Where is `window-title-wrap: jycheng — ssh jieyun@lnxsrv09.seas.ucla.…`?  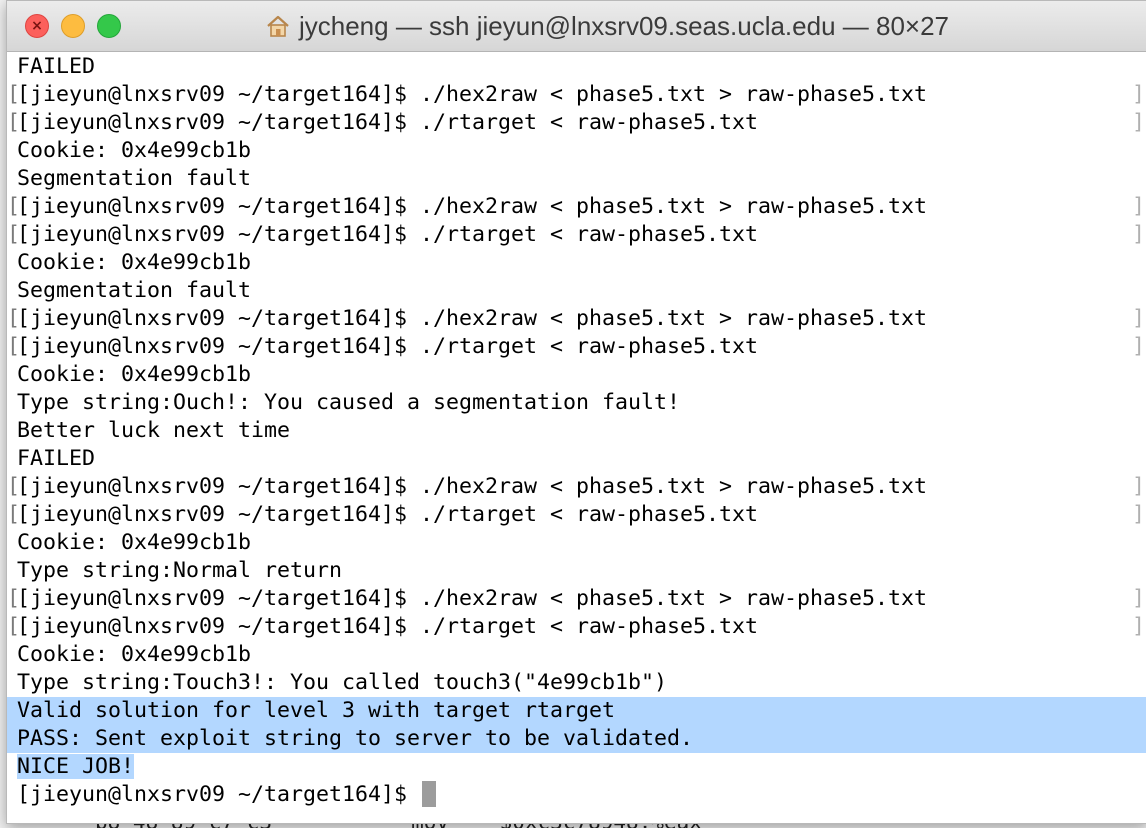
window-title-wrap: jycheng — ssh jieyun@lnxsrv09.seas.ucla.… is located at coordinates (576, 26).